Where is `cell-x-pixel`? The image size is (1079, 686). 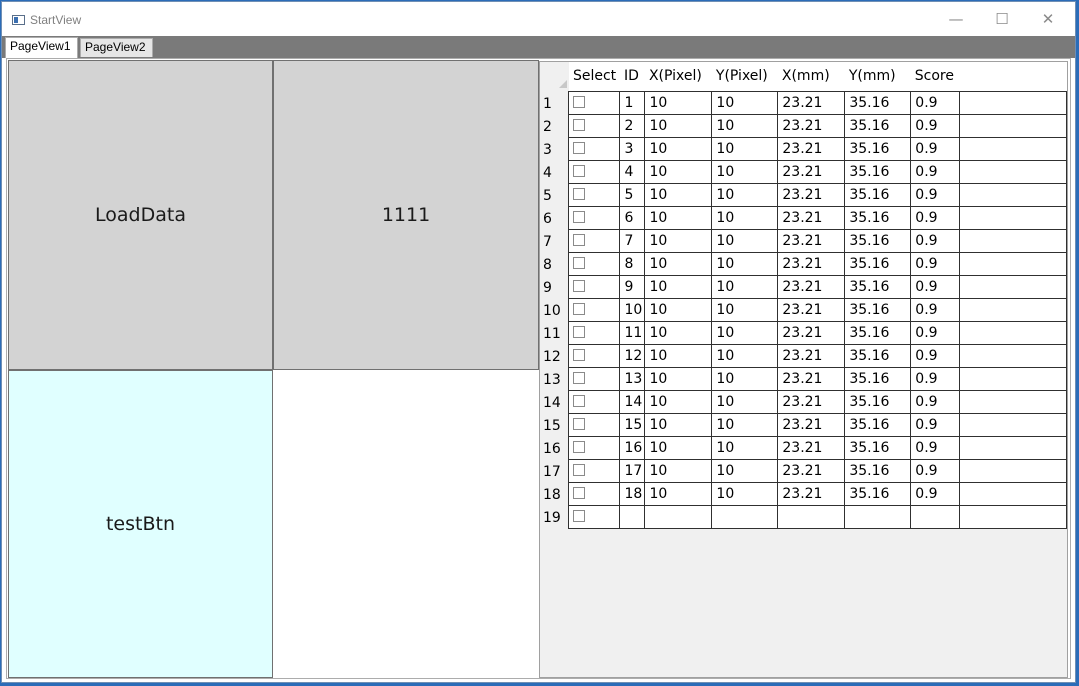 cell-x-pixel is located at coordinates (678, 516).